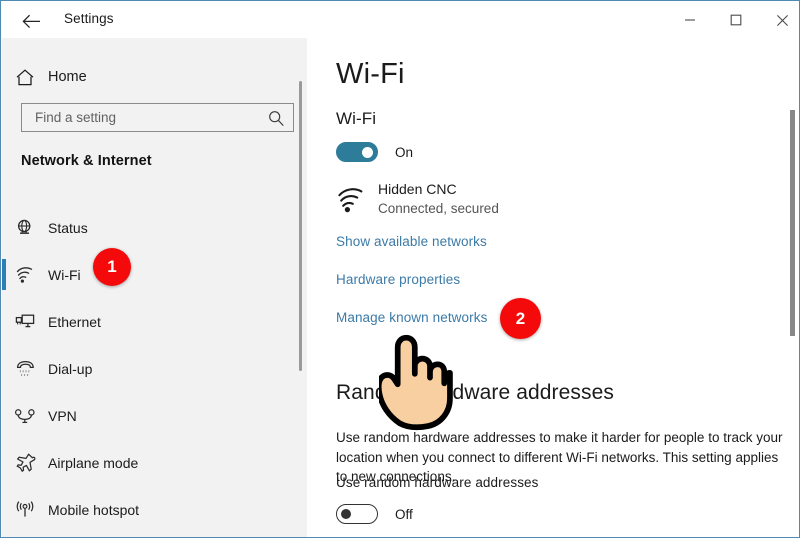 Image resolution: width=800 pixels, height=538 pixels. What do you see at coordinates (25, 462) in the screenshot?
I see `airplane-icon` at bounding box center [25, 462].